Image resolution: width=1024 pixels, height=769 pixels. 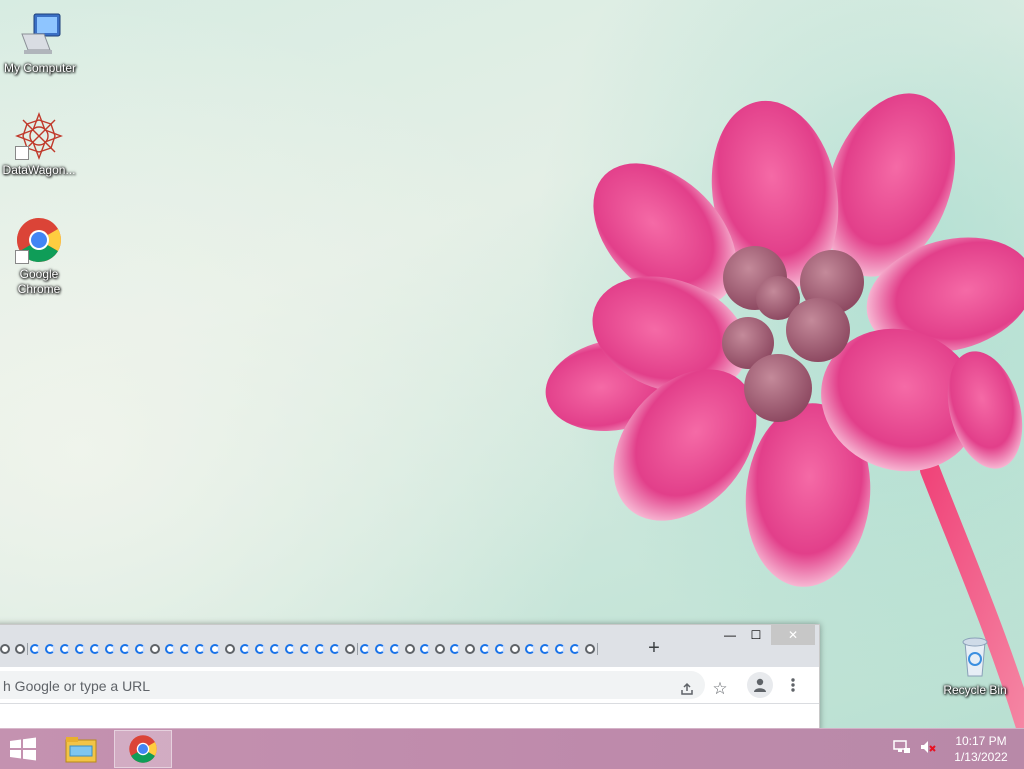 I want to click on desktop-icon-my-computer: My Computer, so click(x=40, y=43).